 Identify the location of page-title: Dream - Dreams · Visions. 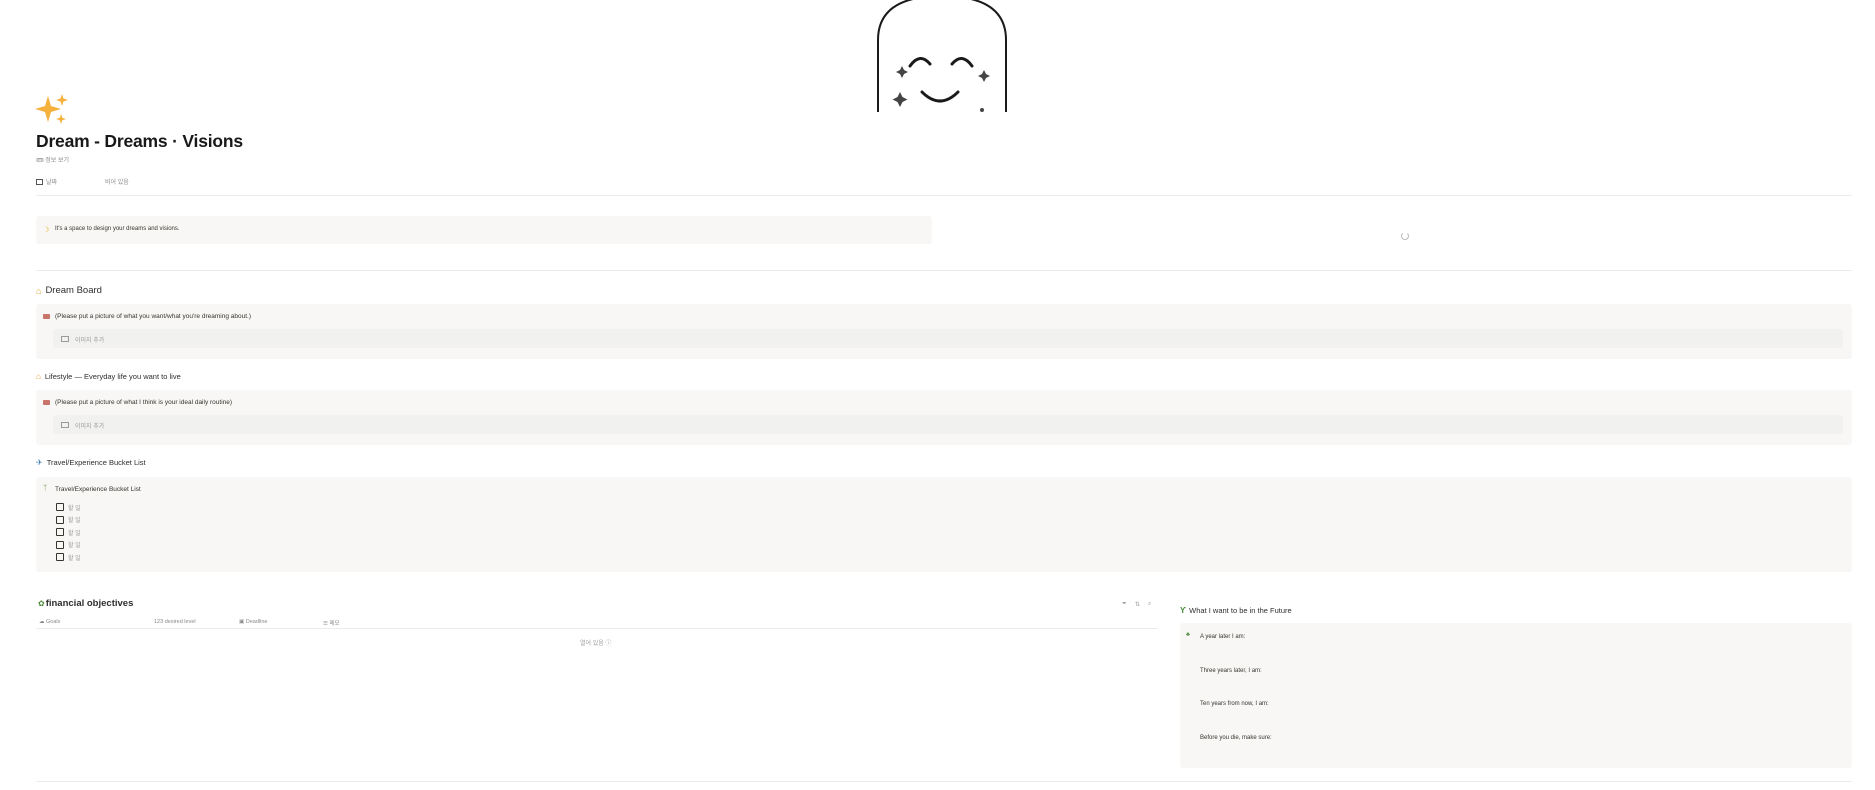
(139, 141).